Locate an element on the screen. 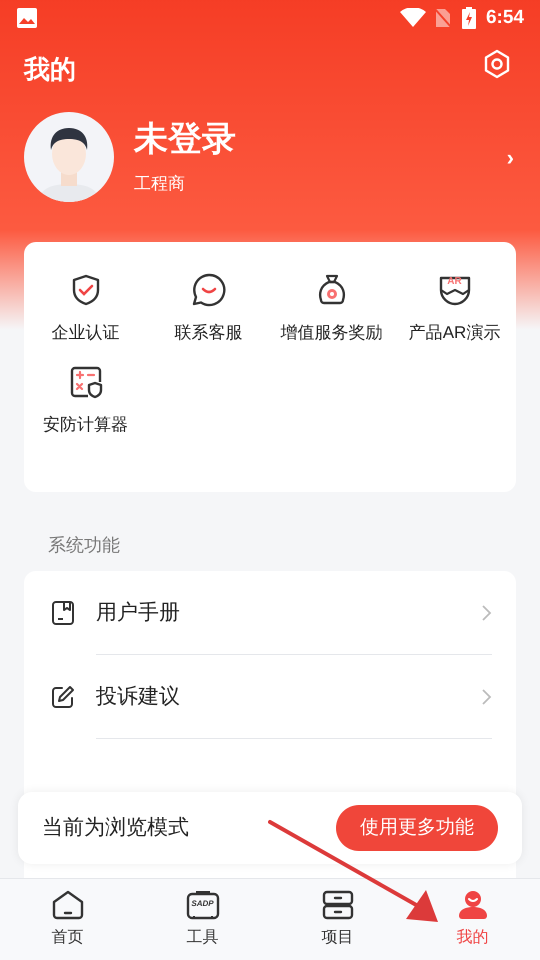  page-title: 我的 is located at coordinates (50, 69).